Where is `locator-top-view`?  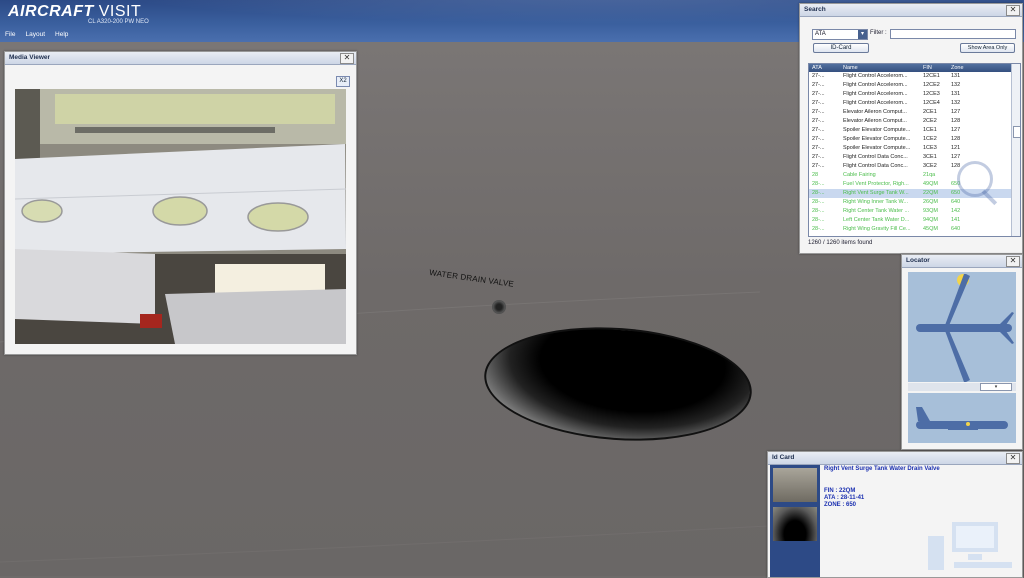 locator-top-view is located at coordinates (962, 327).